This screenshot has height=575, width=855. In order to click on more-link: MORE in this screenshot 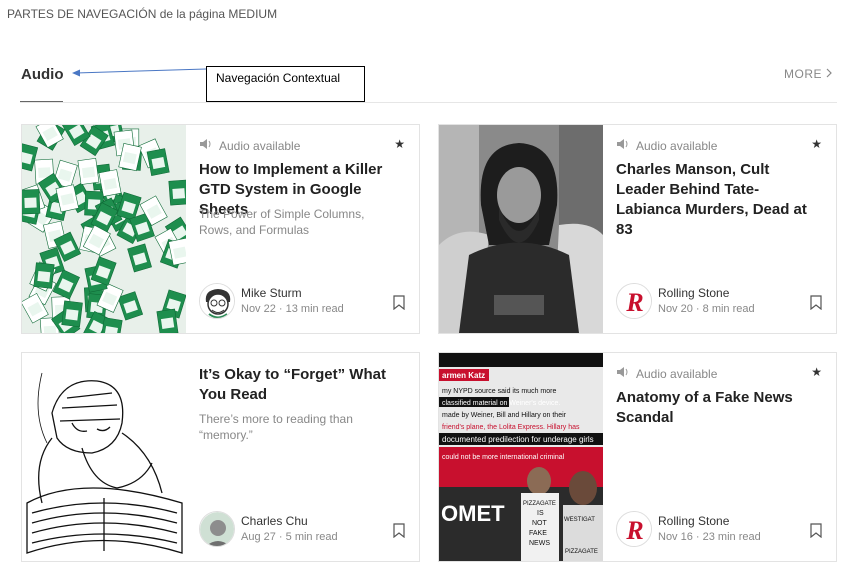, I will do `click(808, 74)`.